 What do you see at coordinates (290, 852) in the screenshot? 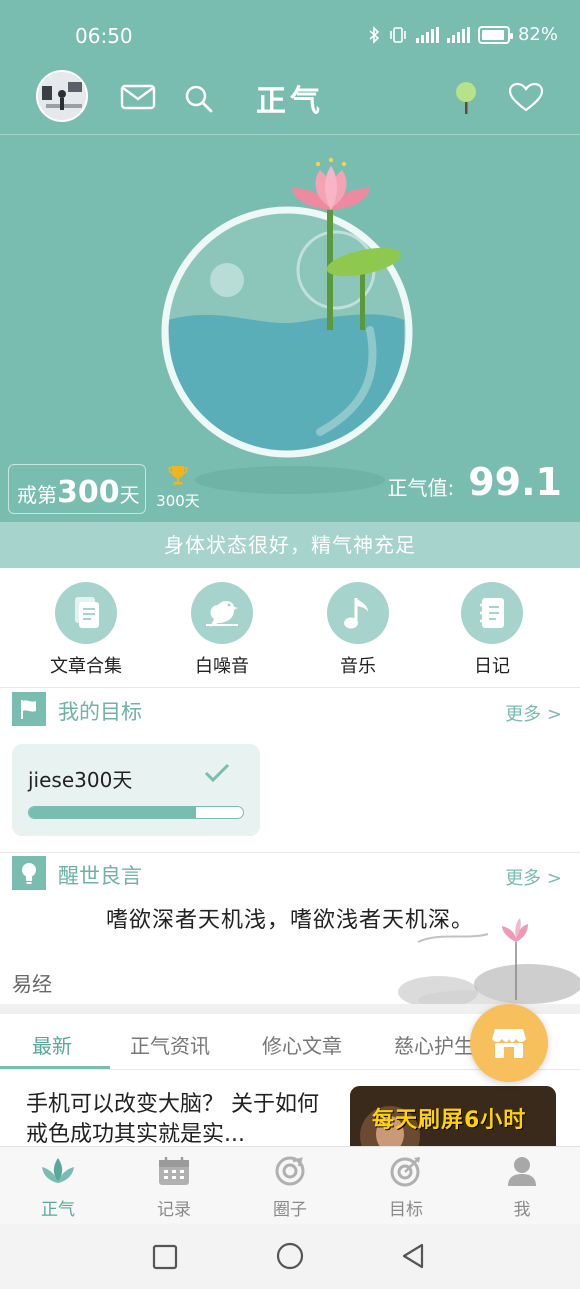
I see `section-divider` at bounding box center [290, 852].